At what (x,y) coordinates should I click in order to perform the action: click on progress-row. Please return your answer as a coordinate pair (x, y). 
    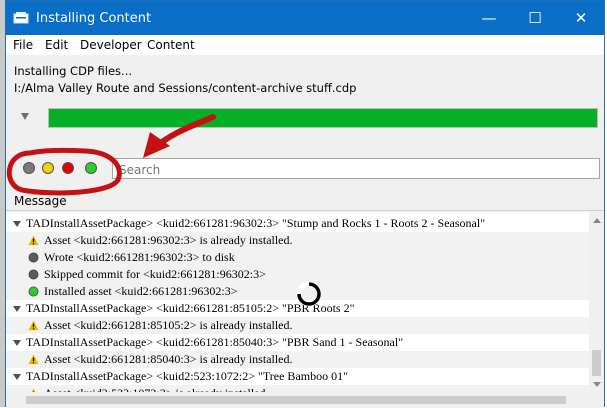
    Looking at the image, I should click on (305, 118).